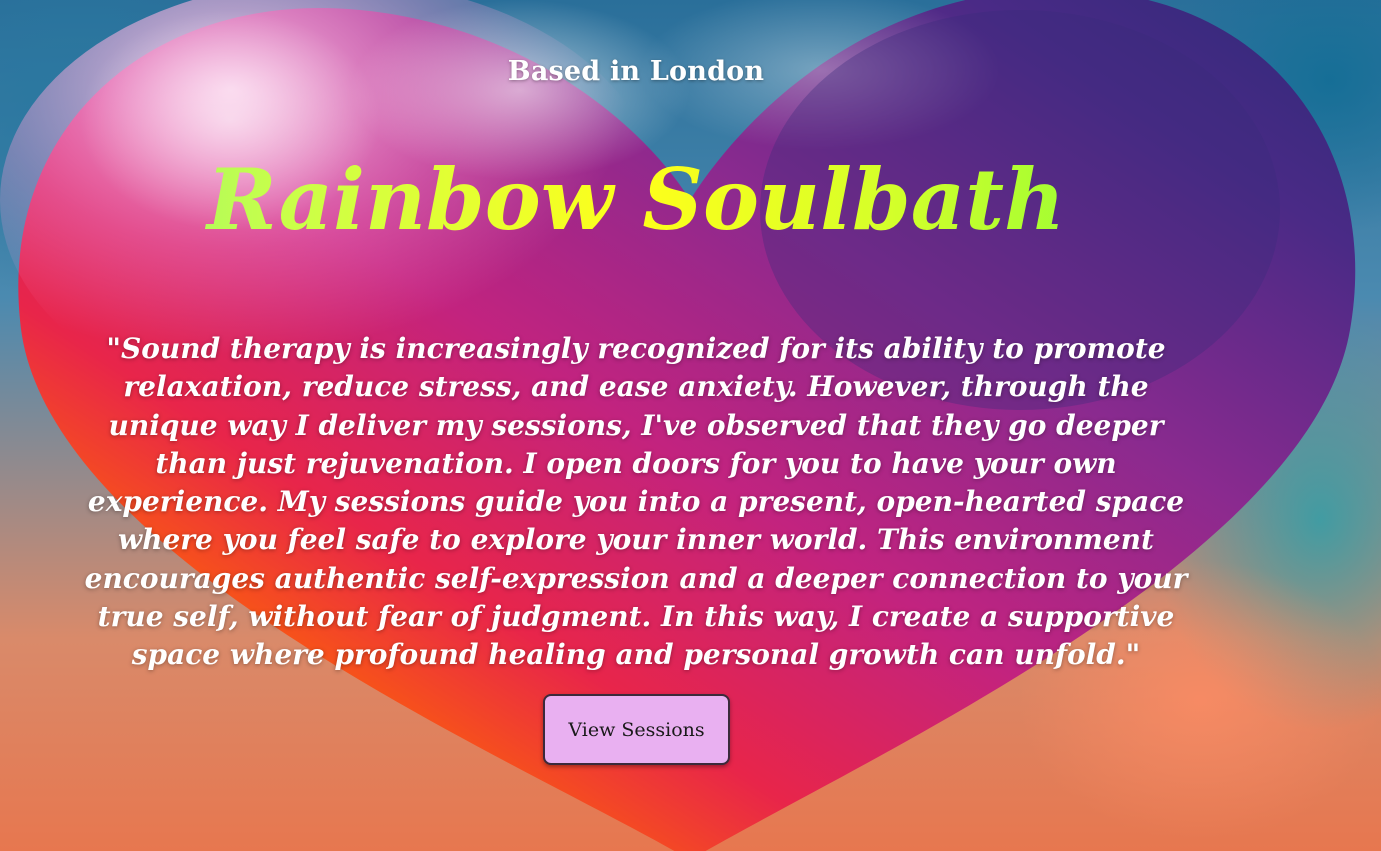  I want to click on location-tagline: Based in London, so click(636, 71).